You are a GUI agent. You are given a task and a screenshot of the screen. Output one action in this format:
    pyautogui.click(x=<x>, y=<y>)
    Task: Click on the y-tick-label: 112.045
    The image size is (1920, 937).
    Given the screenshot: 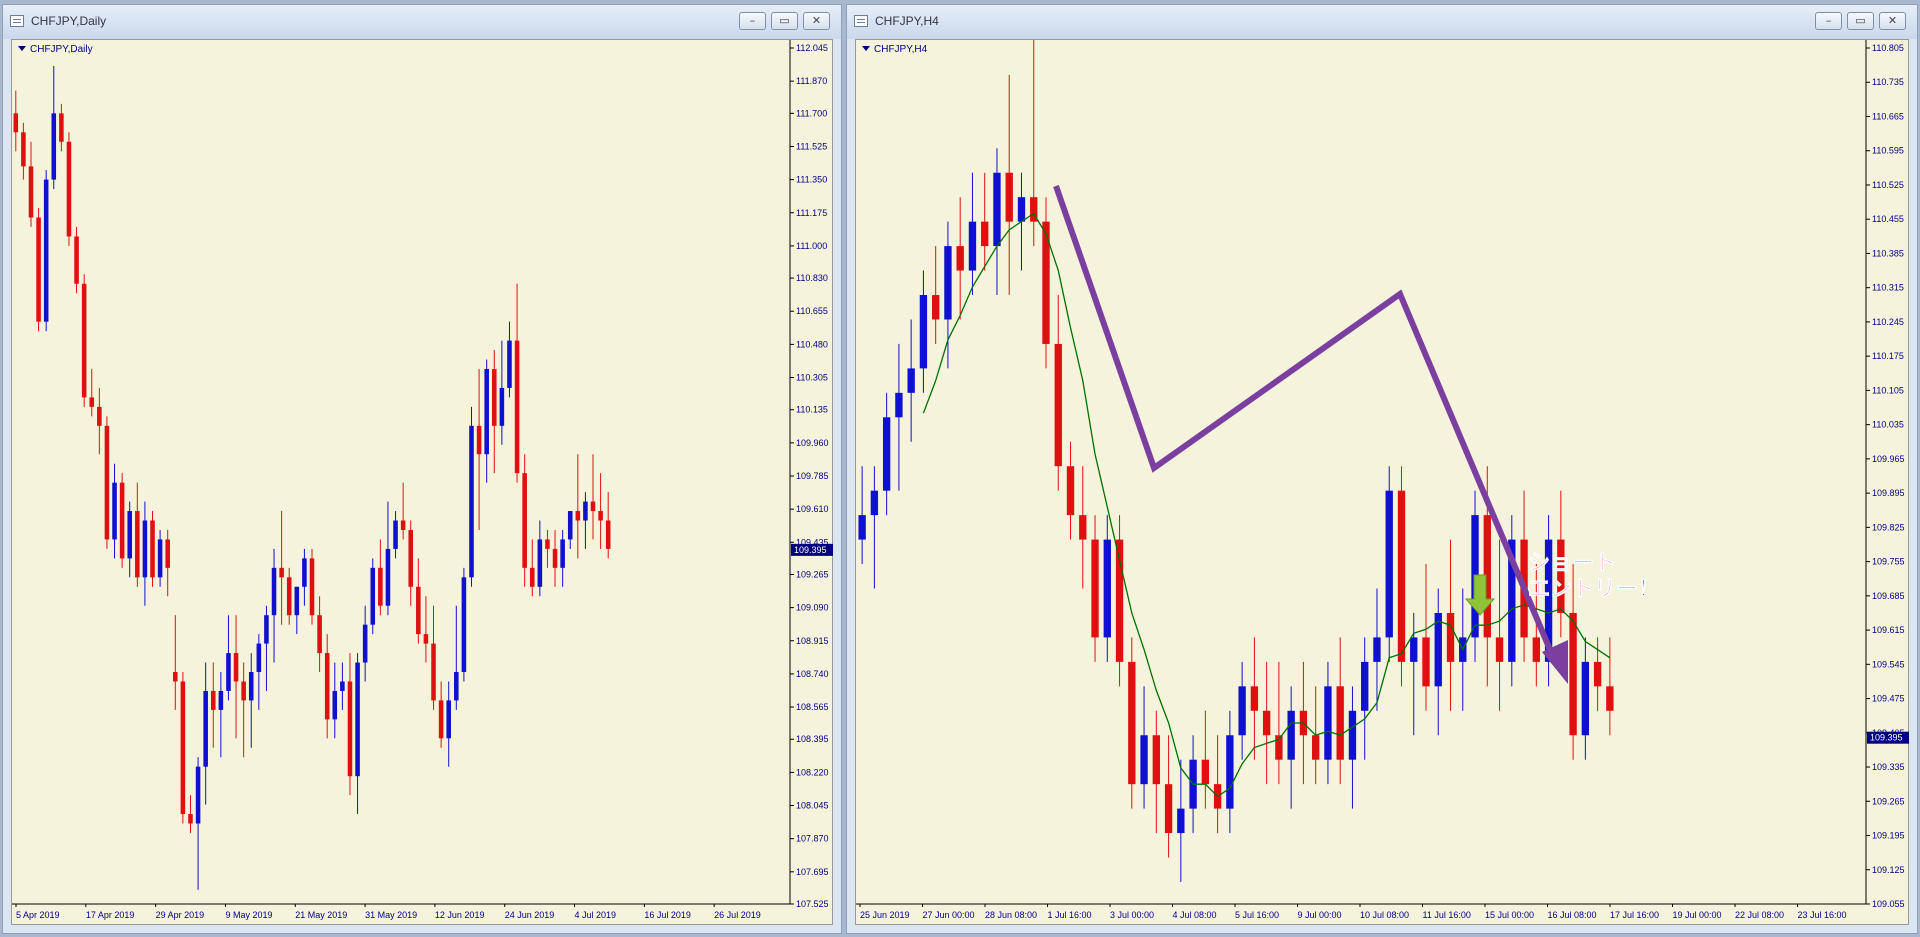 What is the action you would take?
    pyautogui.click(x=812, y=48)
    